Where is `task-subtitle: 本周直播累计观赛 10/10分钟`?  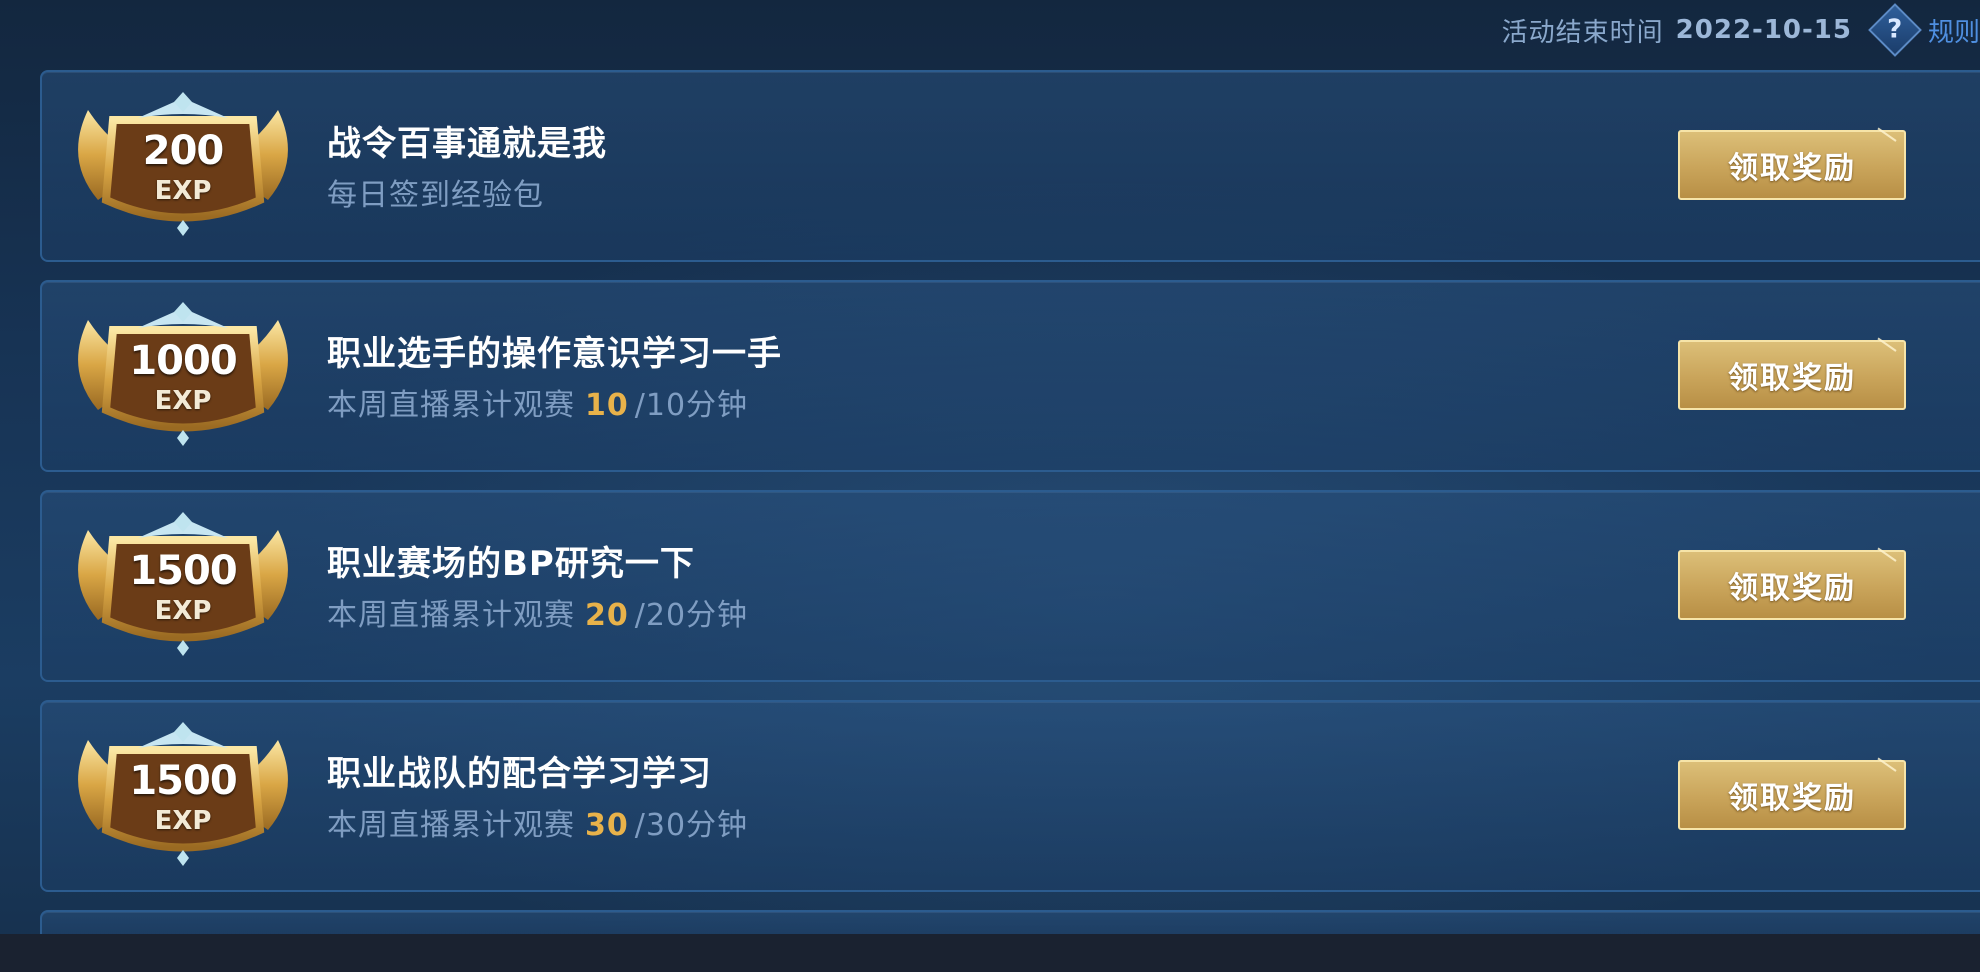 task-subtitle: 本周直播累计观赛 10/10分钟 is located at coordinates (537, 402).